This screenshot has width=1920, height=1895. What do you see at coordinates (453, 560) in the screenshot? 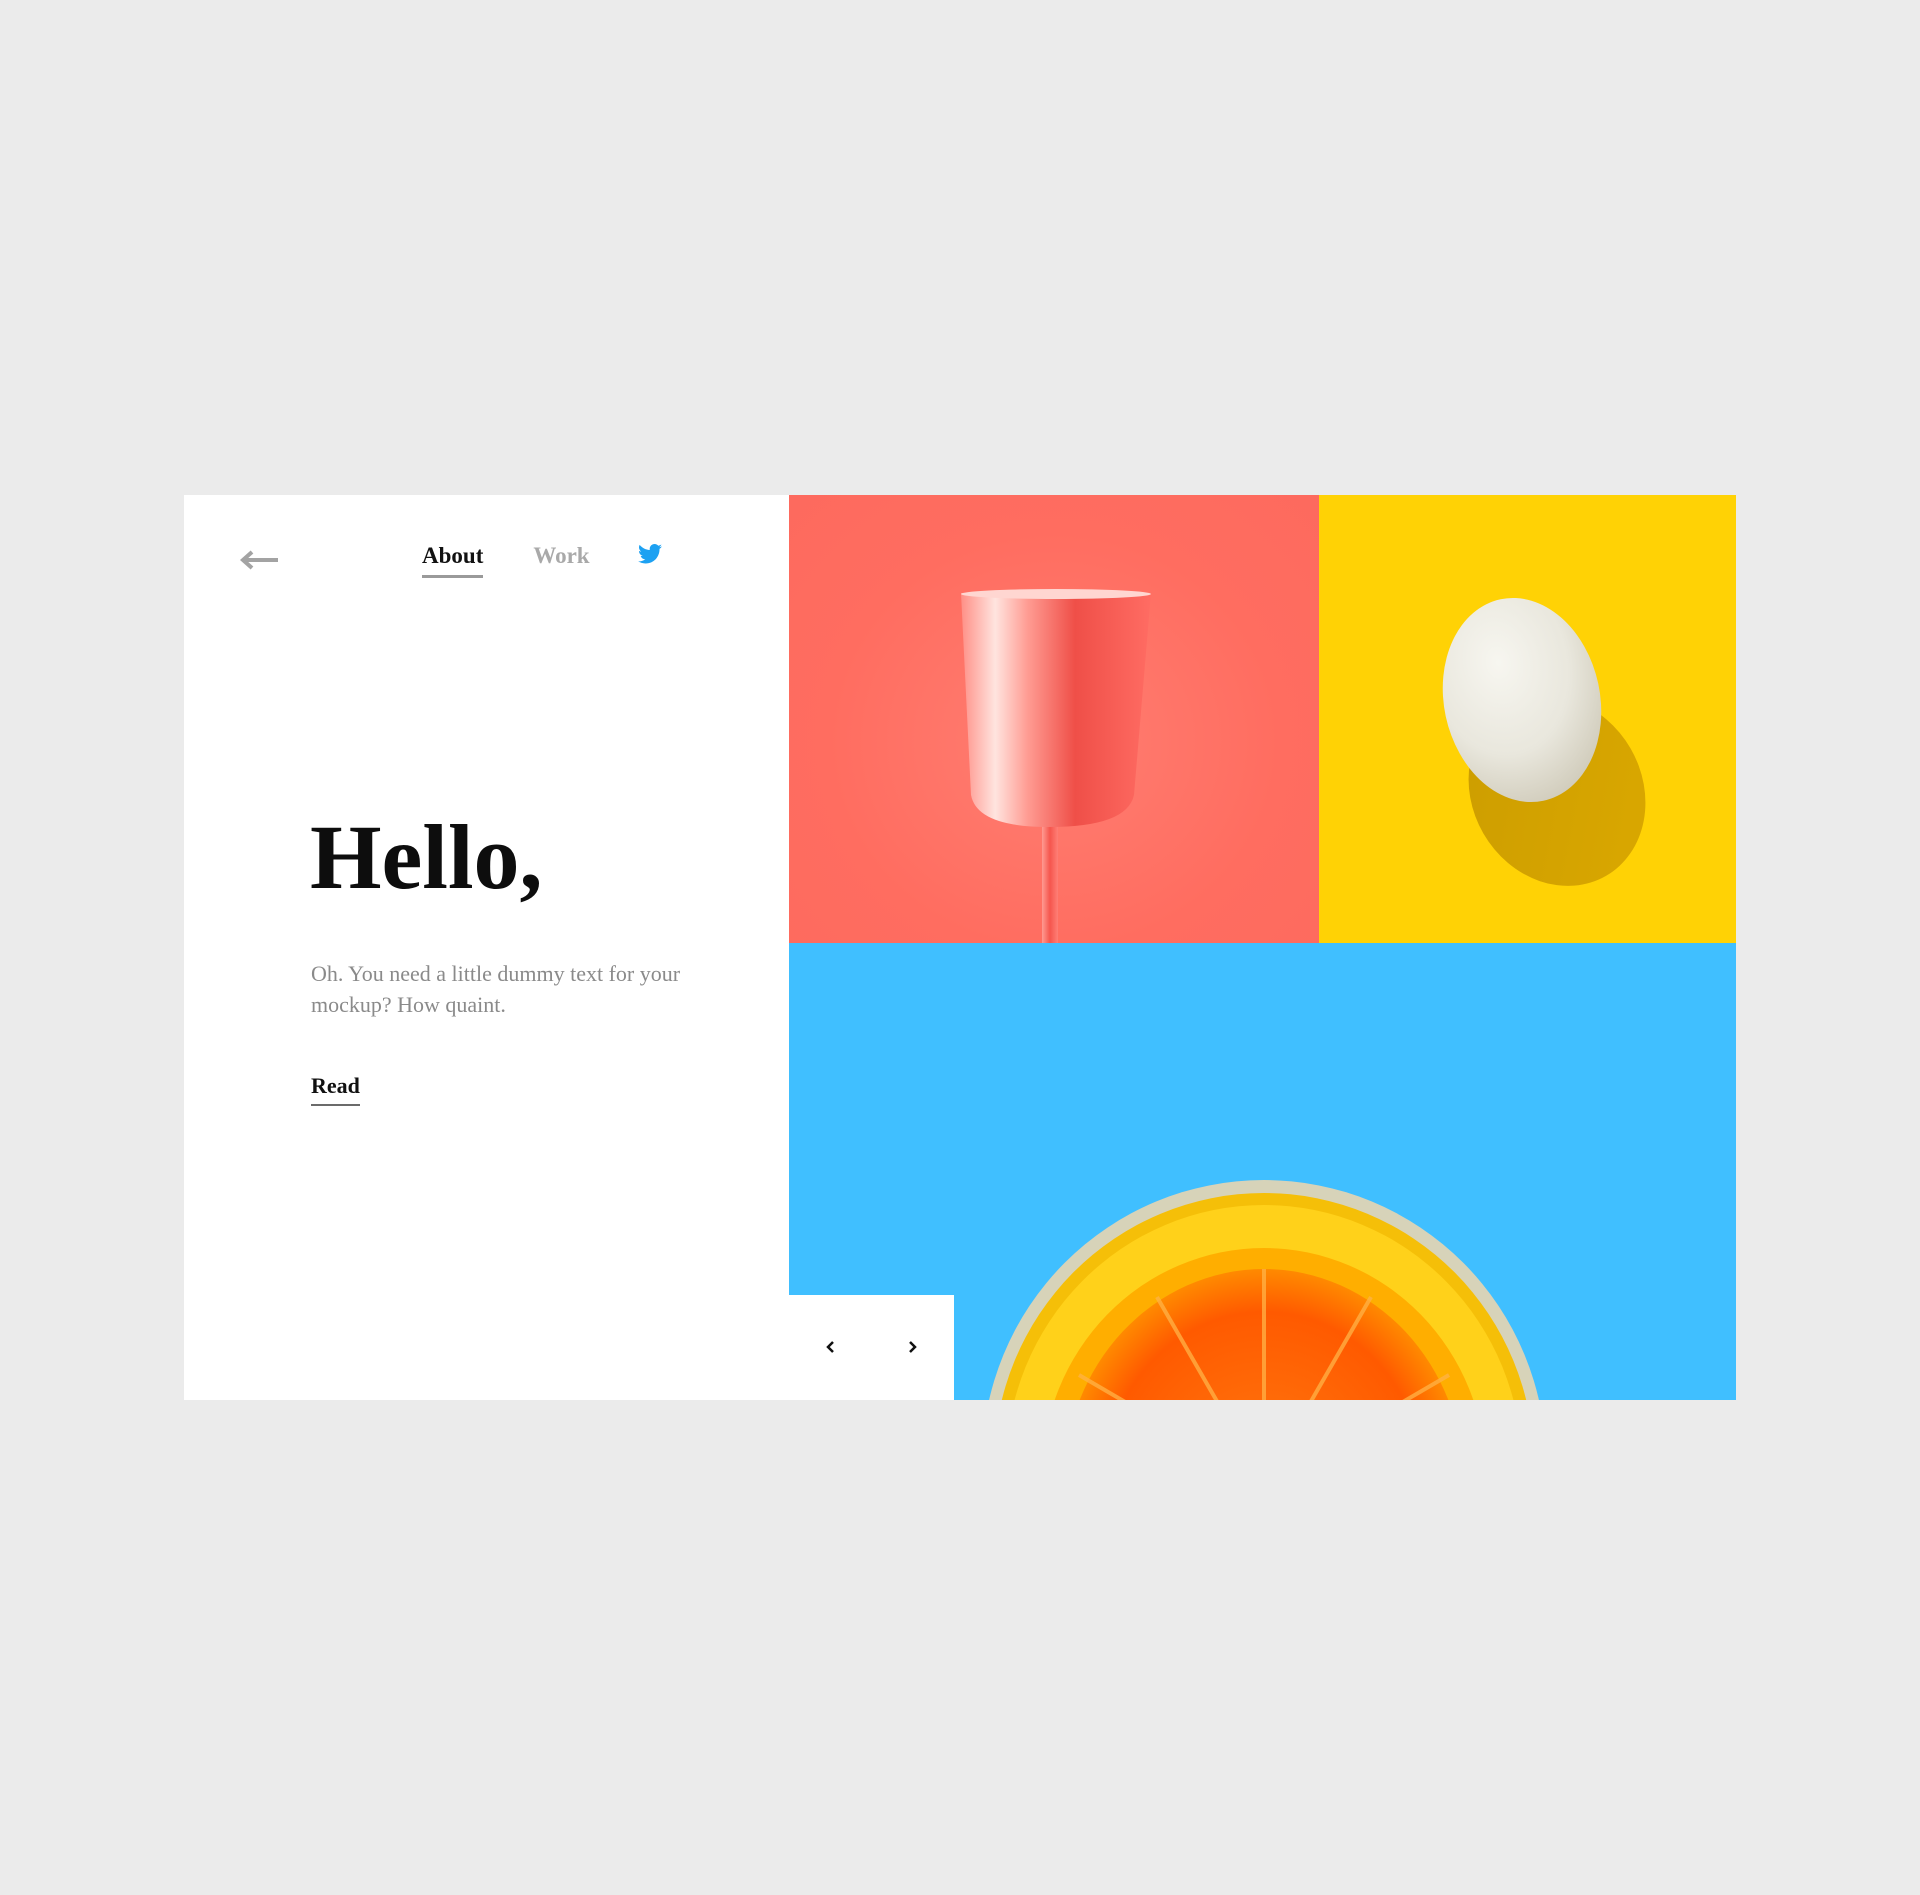
I see `nav-link-about: About` at bounding box center [453, 560].